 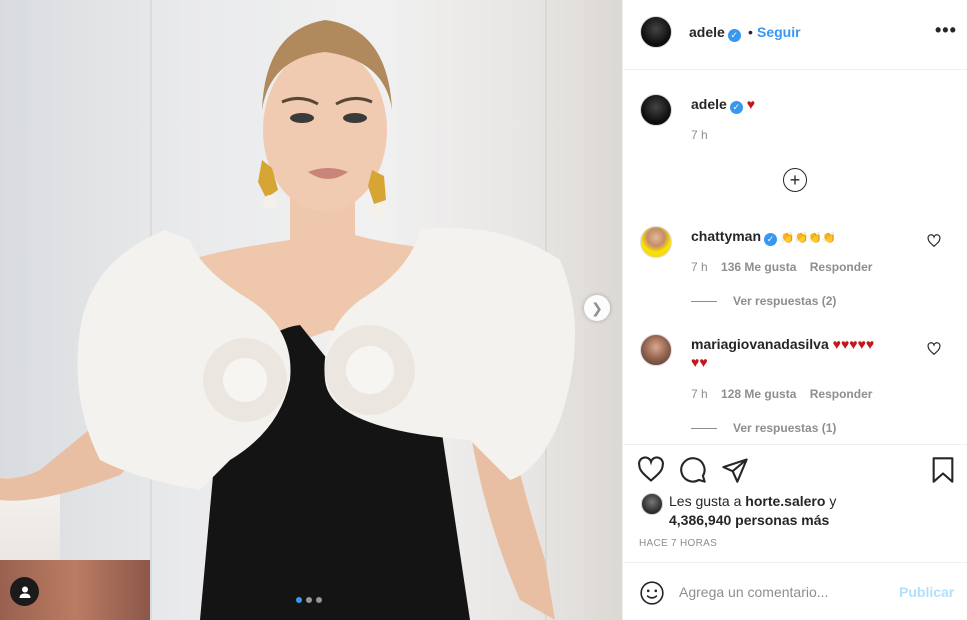 What do you see at coordinates (785, 501) in the screenshot?
I see `liked-by-username: horte.salero` at bounding box center [785, 501].